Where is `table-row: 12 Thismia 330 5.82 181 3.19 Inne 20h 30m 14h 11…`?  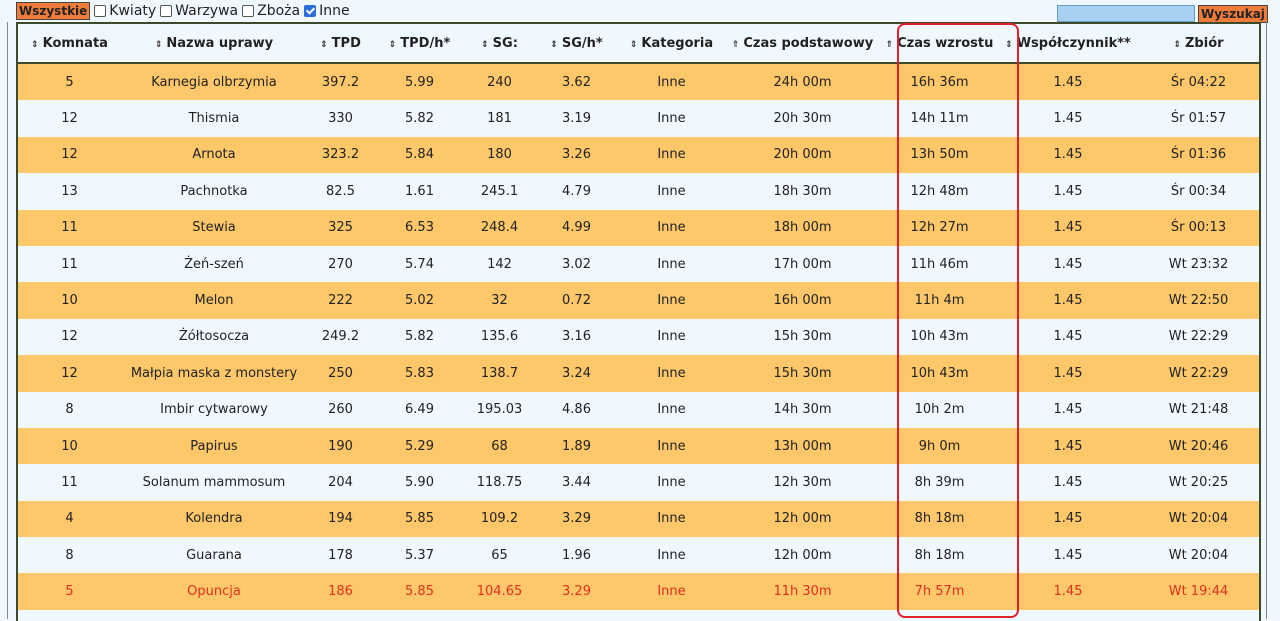 table-row: 12 Thismia 330 5.82 181 3.19 Inne 20h 30m 14h 11… is located at coordinates (638, 118).